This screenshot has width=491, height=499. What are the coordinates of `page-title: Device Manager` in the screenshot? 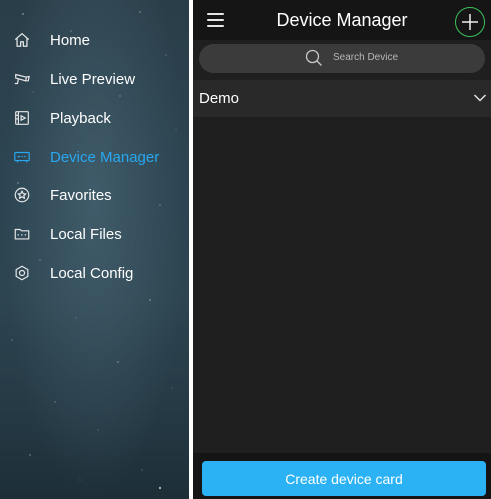 It's located at (342, 20).